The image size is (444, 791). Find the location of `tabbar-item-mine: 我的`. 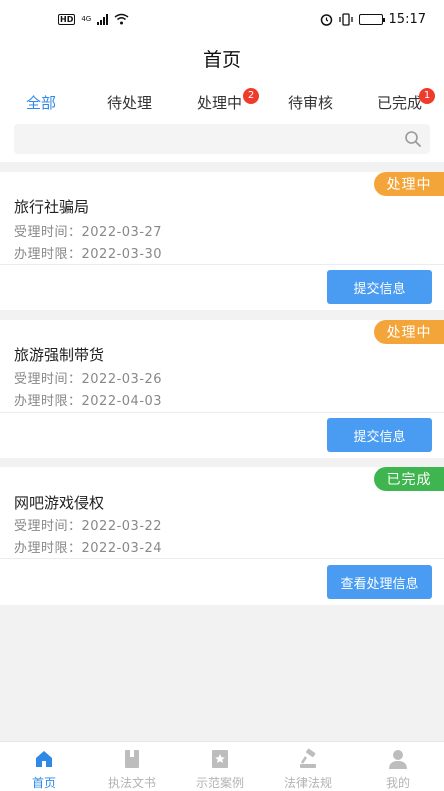

tabbar-item-mine: 我的 is located at coordinates (398, 769).